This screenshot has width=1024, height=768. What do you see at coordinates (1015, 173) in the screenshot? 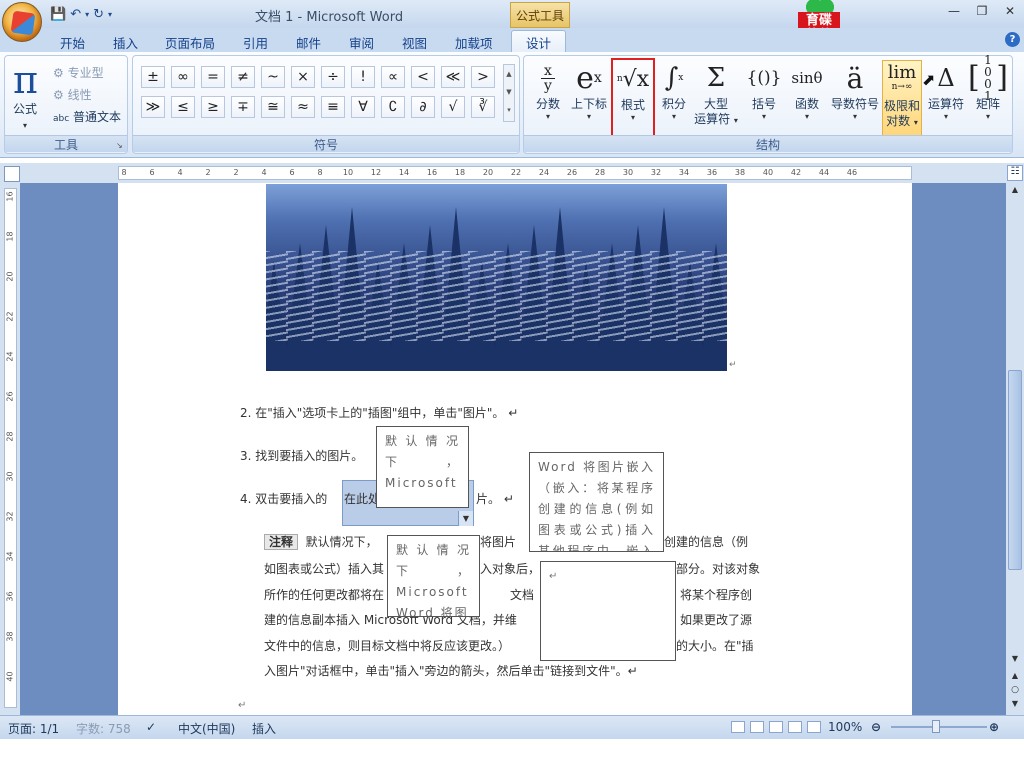
I see `view-ruler-icon: ☷` at bounding box center [1015, 173].